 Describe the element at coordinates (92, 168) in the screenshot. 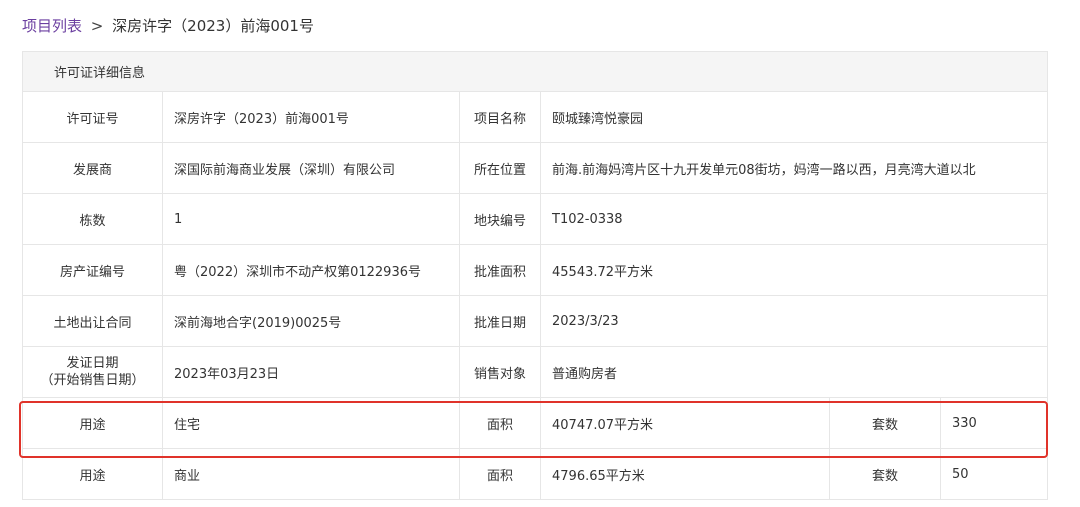

I see `label-developer: 发展商` at that location.